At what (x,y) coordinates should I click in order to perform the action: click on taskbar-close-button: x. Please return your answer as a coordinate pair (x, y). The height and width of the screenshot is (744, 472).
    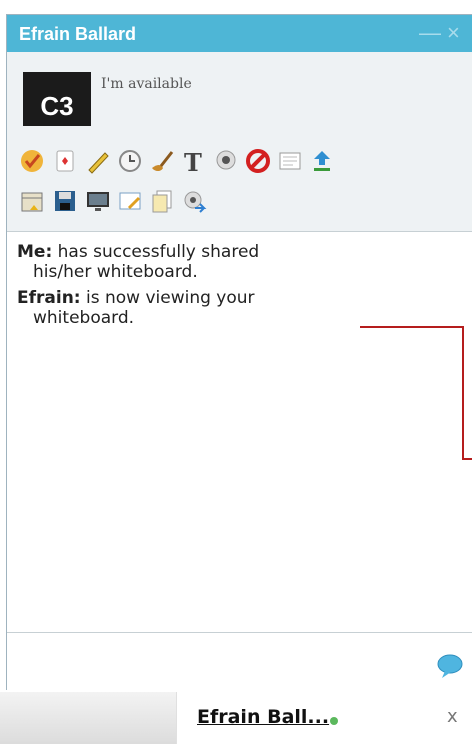
    Looking at the image, I should click on (452, 716).